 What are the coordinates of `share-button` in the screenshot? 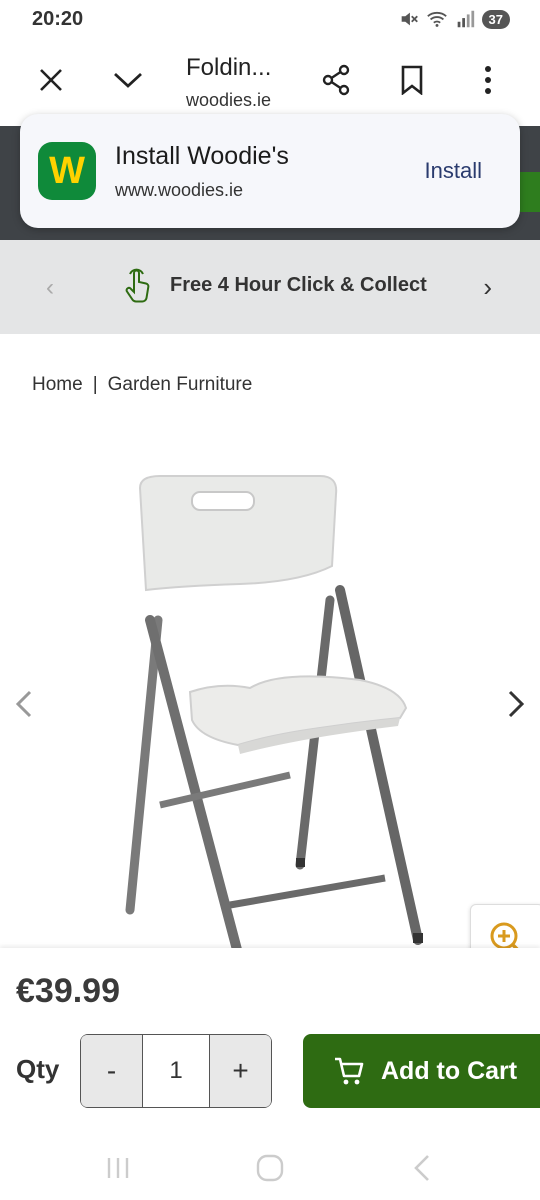 It's located at (336, 80).